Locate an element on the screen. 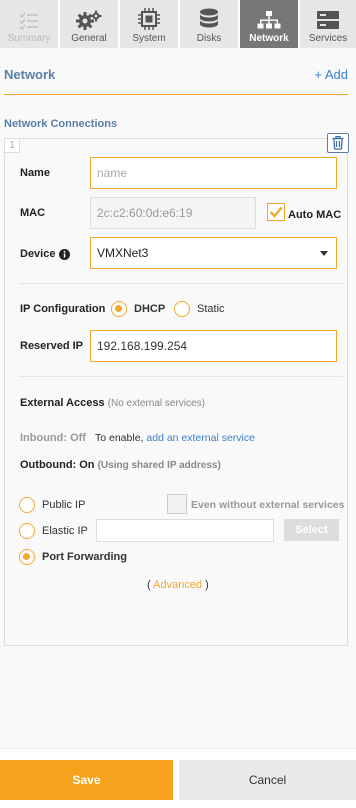 The width and height of the screenshot is (356, 808). save-button: Save is located at coordinates (86, 780).